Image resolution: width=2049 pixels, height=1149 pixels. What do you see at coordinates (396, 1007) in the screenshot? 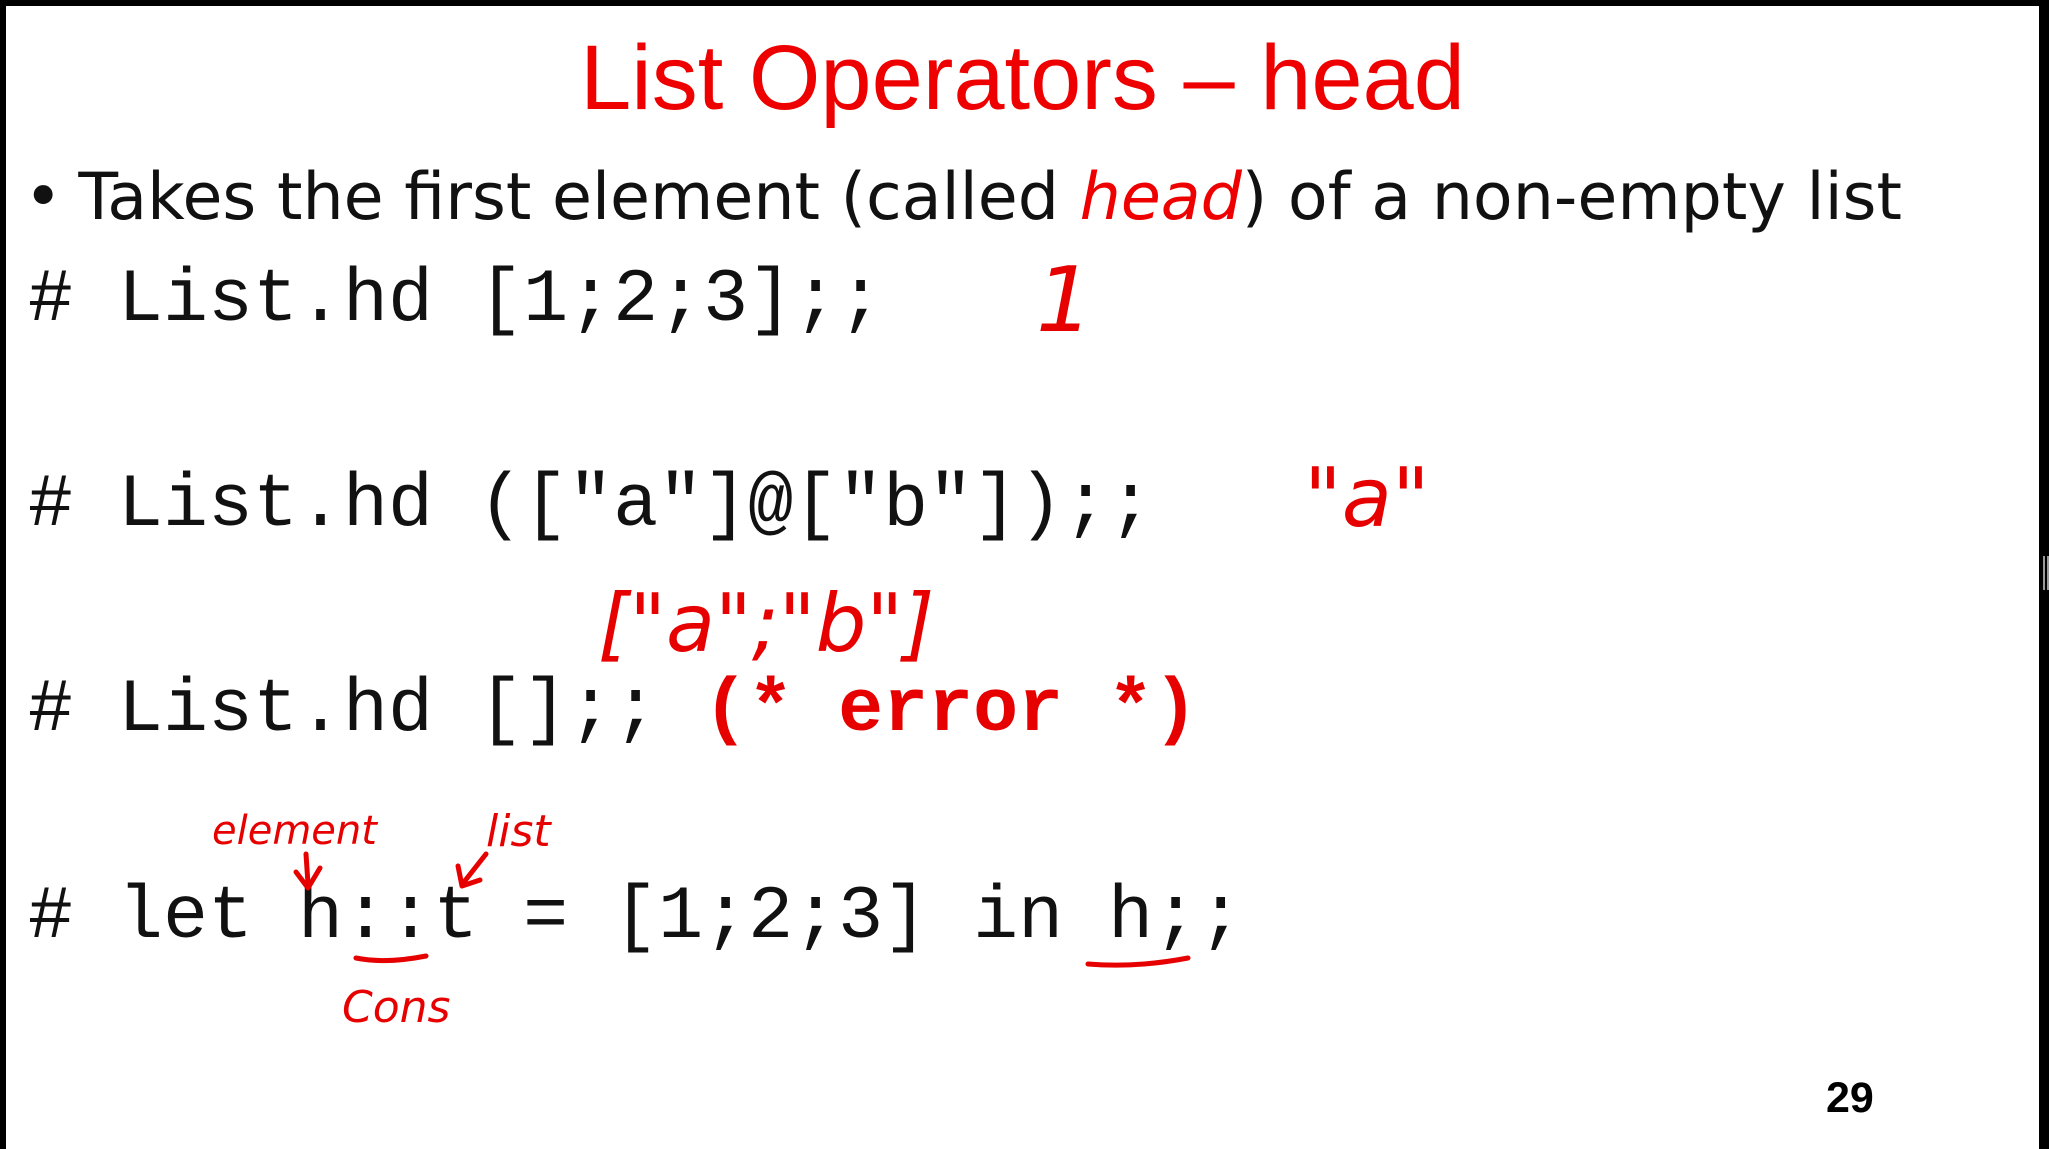
I see `annotation-cons-label: Cons` at bounding box center [396, 1007].